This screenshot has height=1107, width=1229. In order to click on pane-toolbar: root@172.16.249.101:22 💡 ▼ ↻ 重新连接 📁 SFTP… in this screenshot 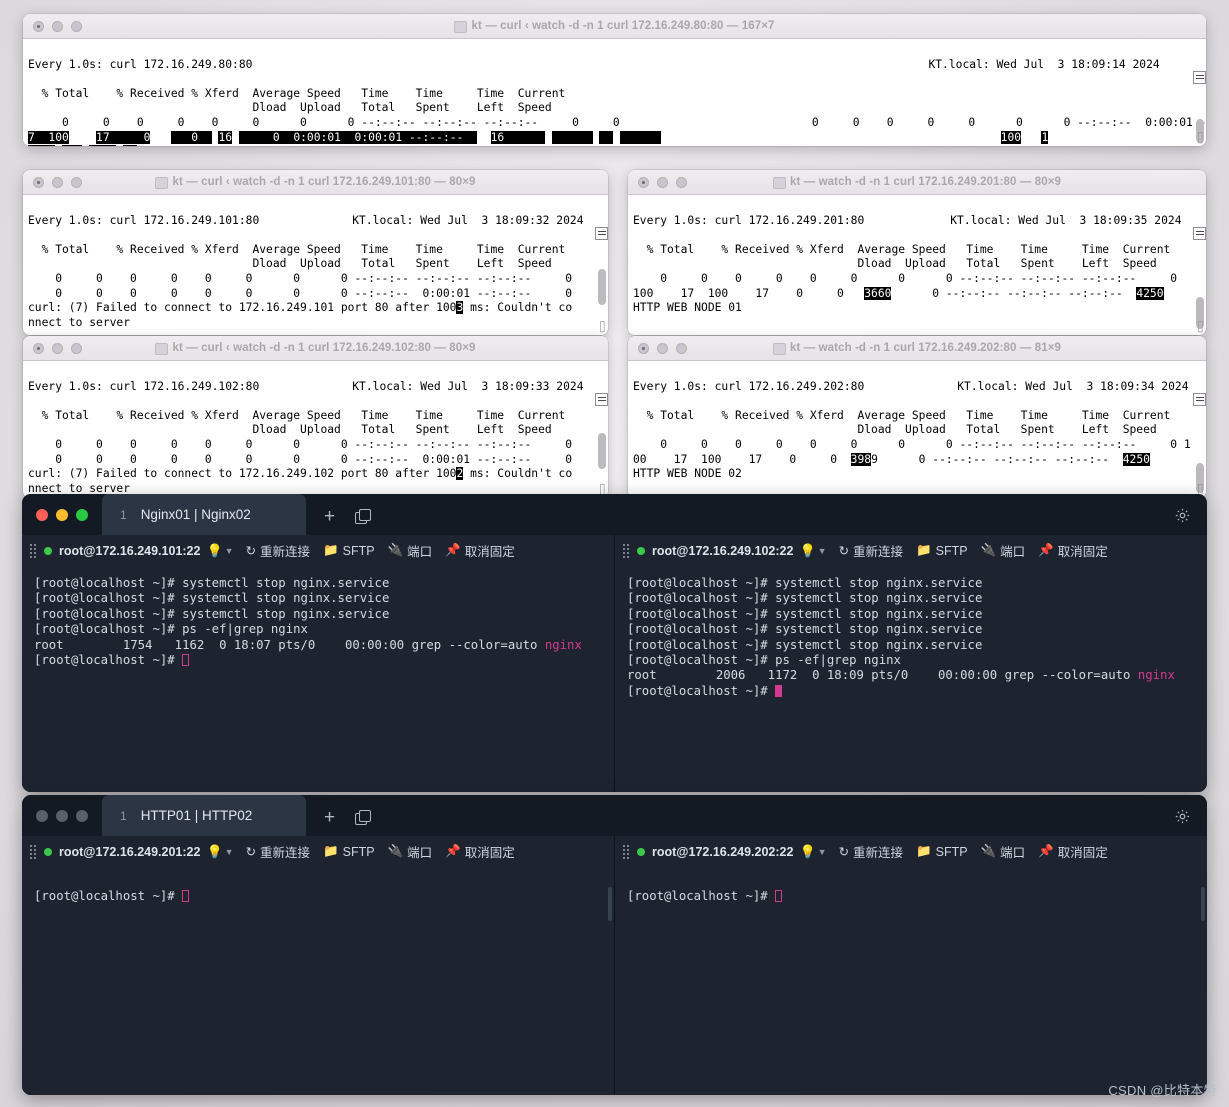, I will do `click(318, 550)`.